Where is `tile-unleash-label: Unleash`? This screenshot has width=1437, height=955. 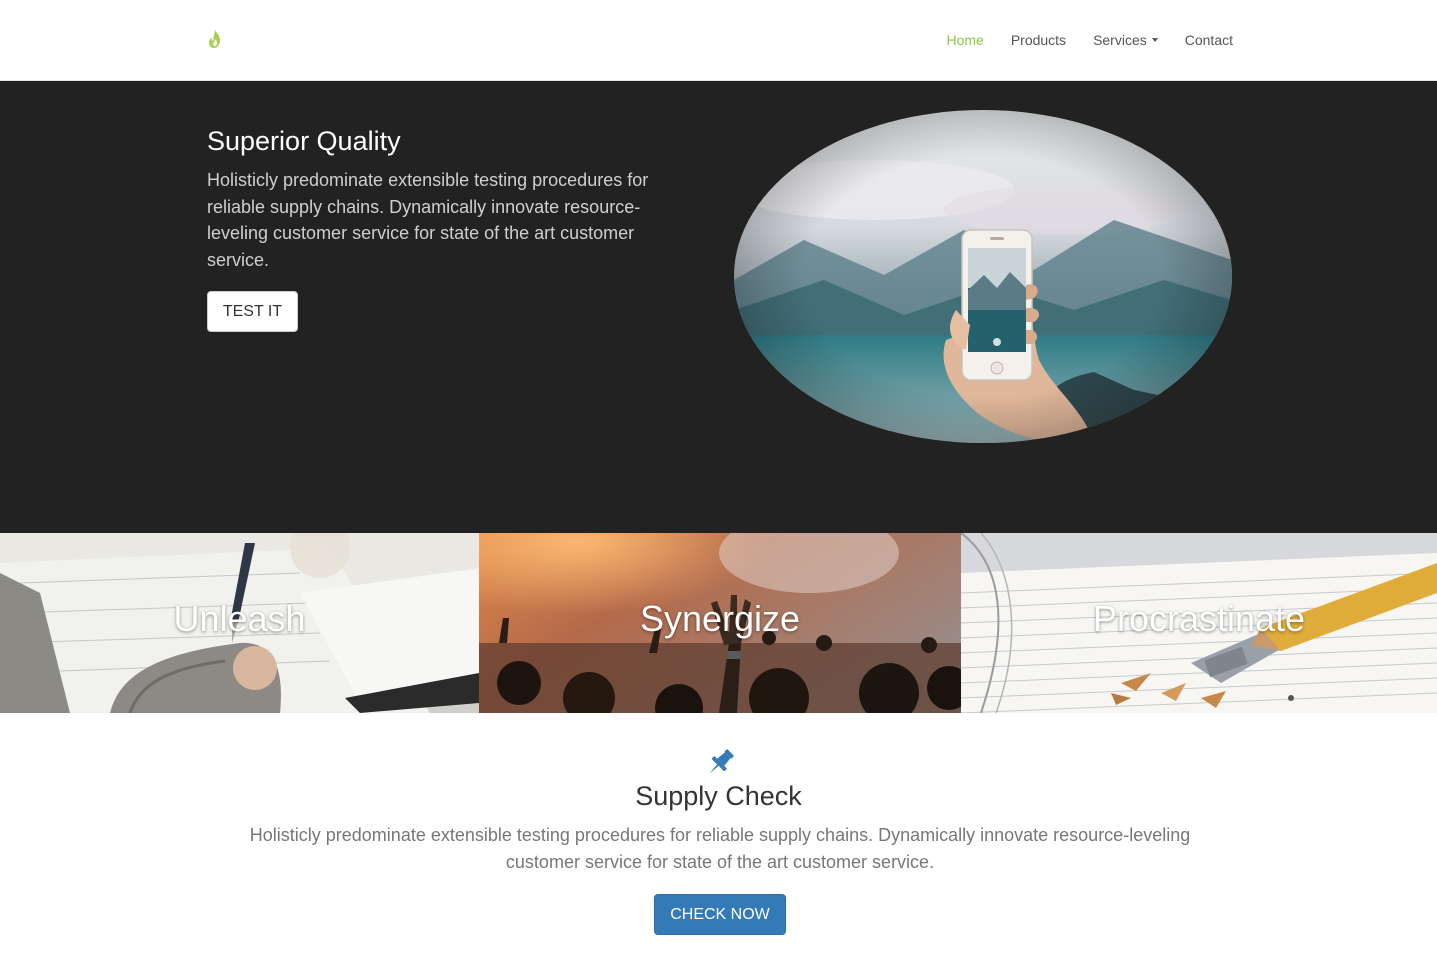
tile-unleash-label: Unleash is located at coordinates (239, 618).